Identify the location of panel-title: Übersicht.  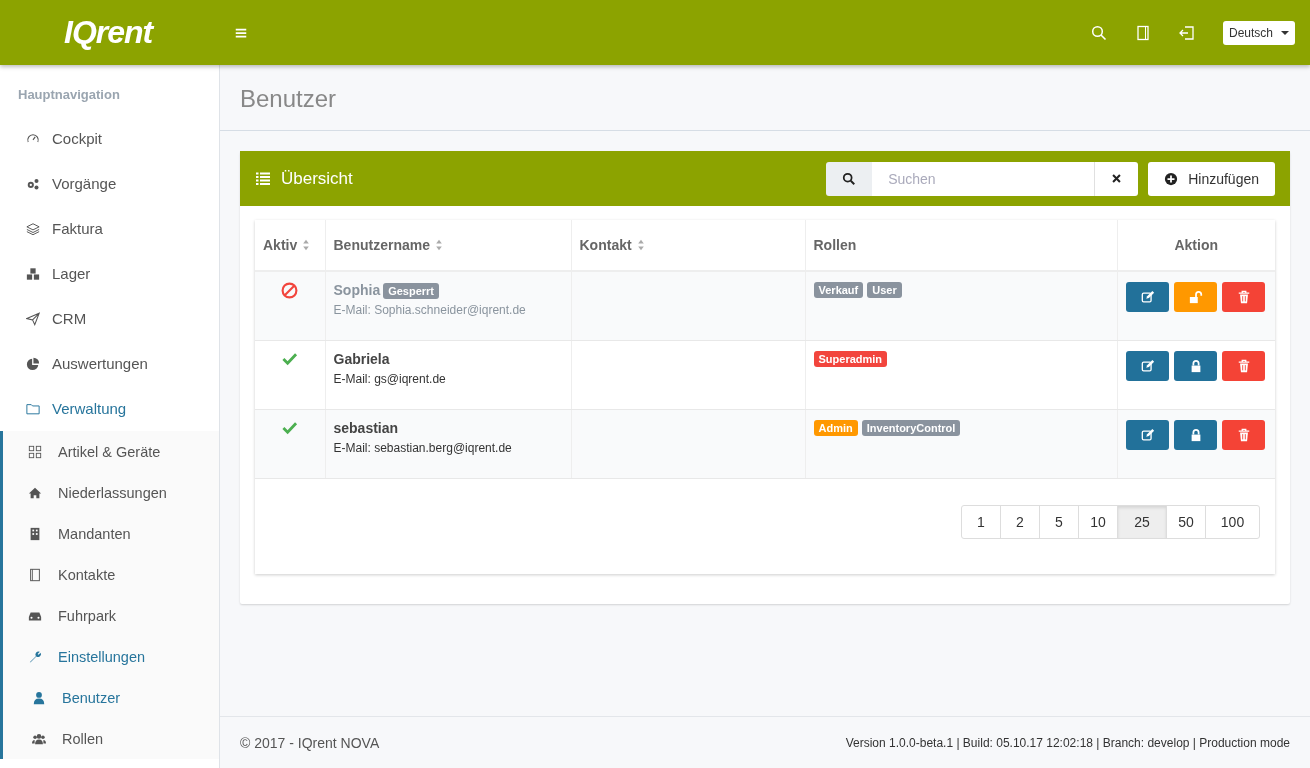
(317, 178).